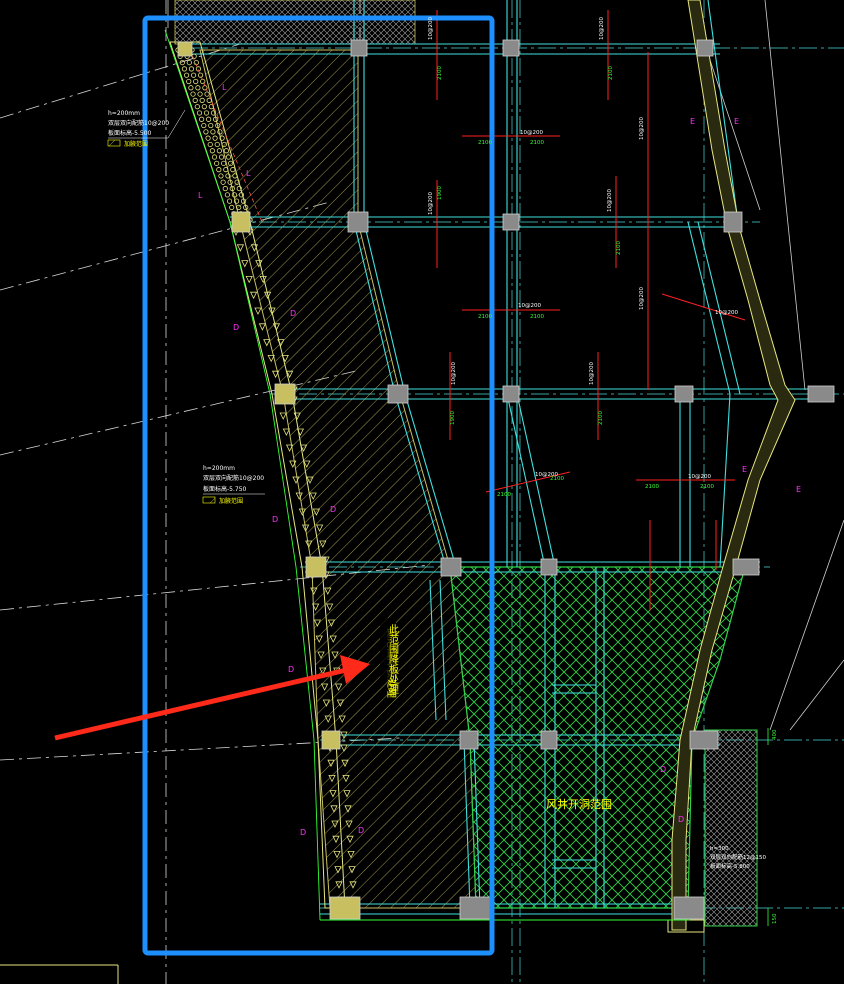 The image size is (844, 984). I want to click on note-top-line1: h=200mm, so click(124, 113).